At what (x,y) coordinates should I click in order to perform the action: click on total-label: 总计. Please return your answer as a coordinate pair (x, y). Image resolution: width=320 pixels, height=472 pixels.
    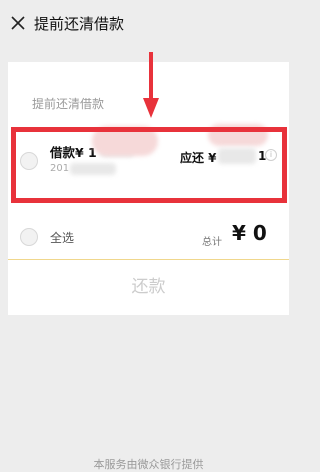
    Looking at the image, I should click on (212, 242).